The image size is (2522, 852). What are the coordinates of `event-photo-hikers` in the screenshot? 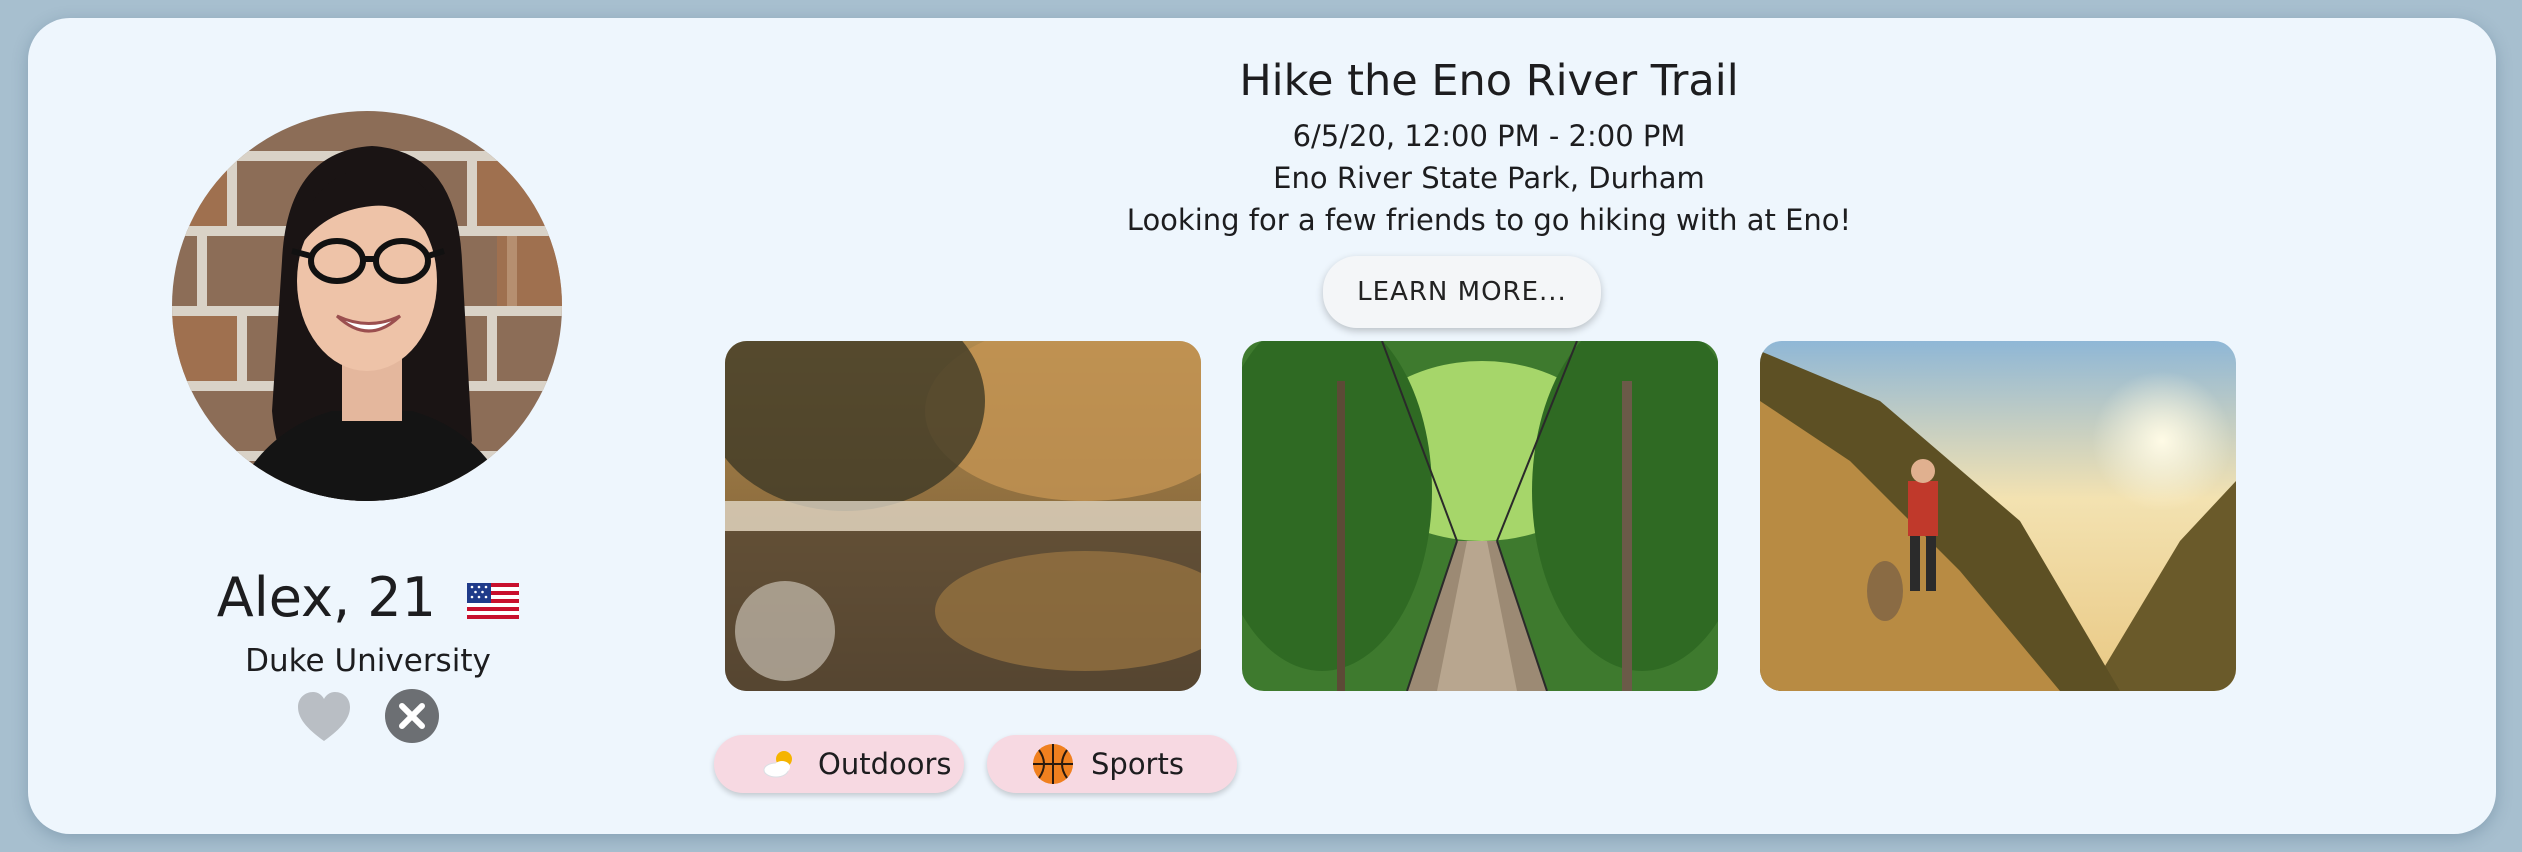 It's located at (1998, 516).